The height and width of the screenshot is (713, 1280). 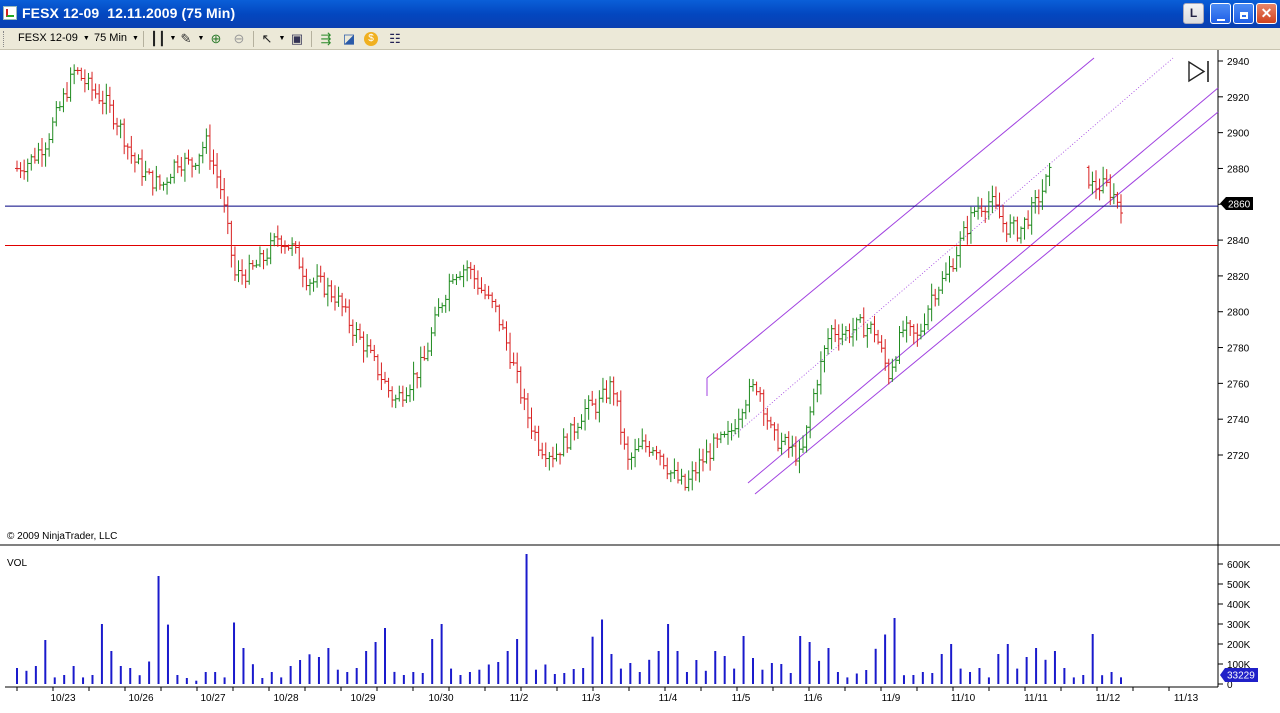 I want to click on date-axis-label: 11/4, so click(x=668, y=698).